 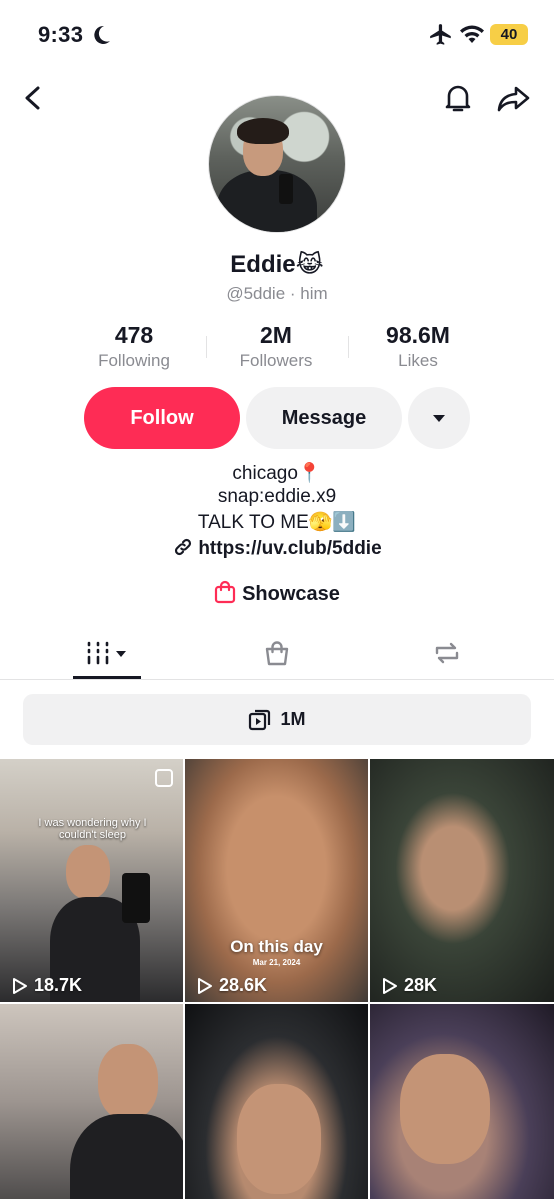 I want to click on view-count: 28.6K, so click(x=231, y=985).